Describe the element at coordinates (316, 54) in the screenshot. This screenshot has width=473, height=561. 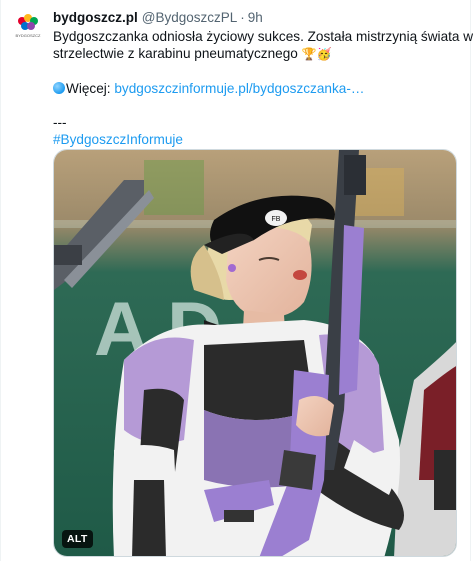
I see `trophy-party-emoji: 🏆🥳` at that location.